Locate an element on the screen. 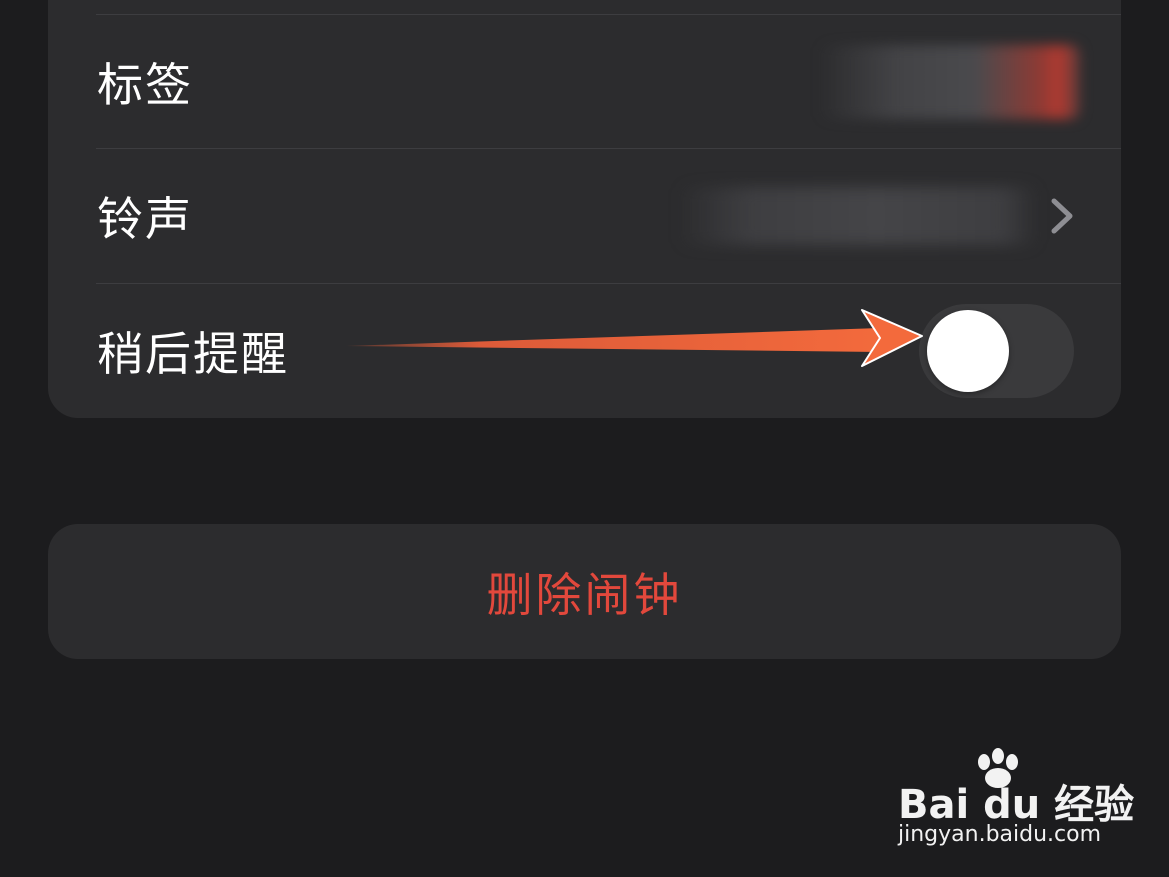 The height and width of the screenshot is (877, 1169). baidu-watermark: Bai du 经验 jingyan.baidu.com is located at coordinates (1010, 803).